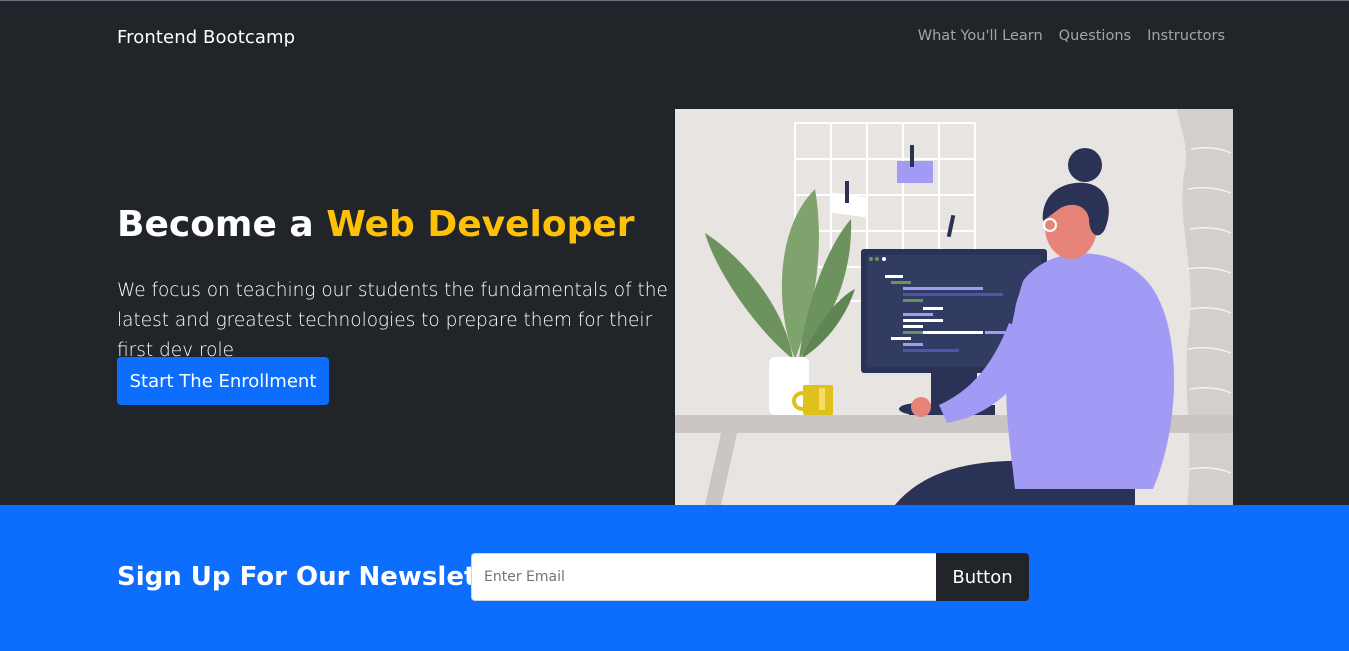  Describe the element at coordinates (223, 381) in the screenshot. I see `start-enrollment-button: Start The Enrollment` at that location.